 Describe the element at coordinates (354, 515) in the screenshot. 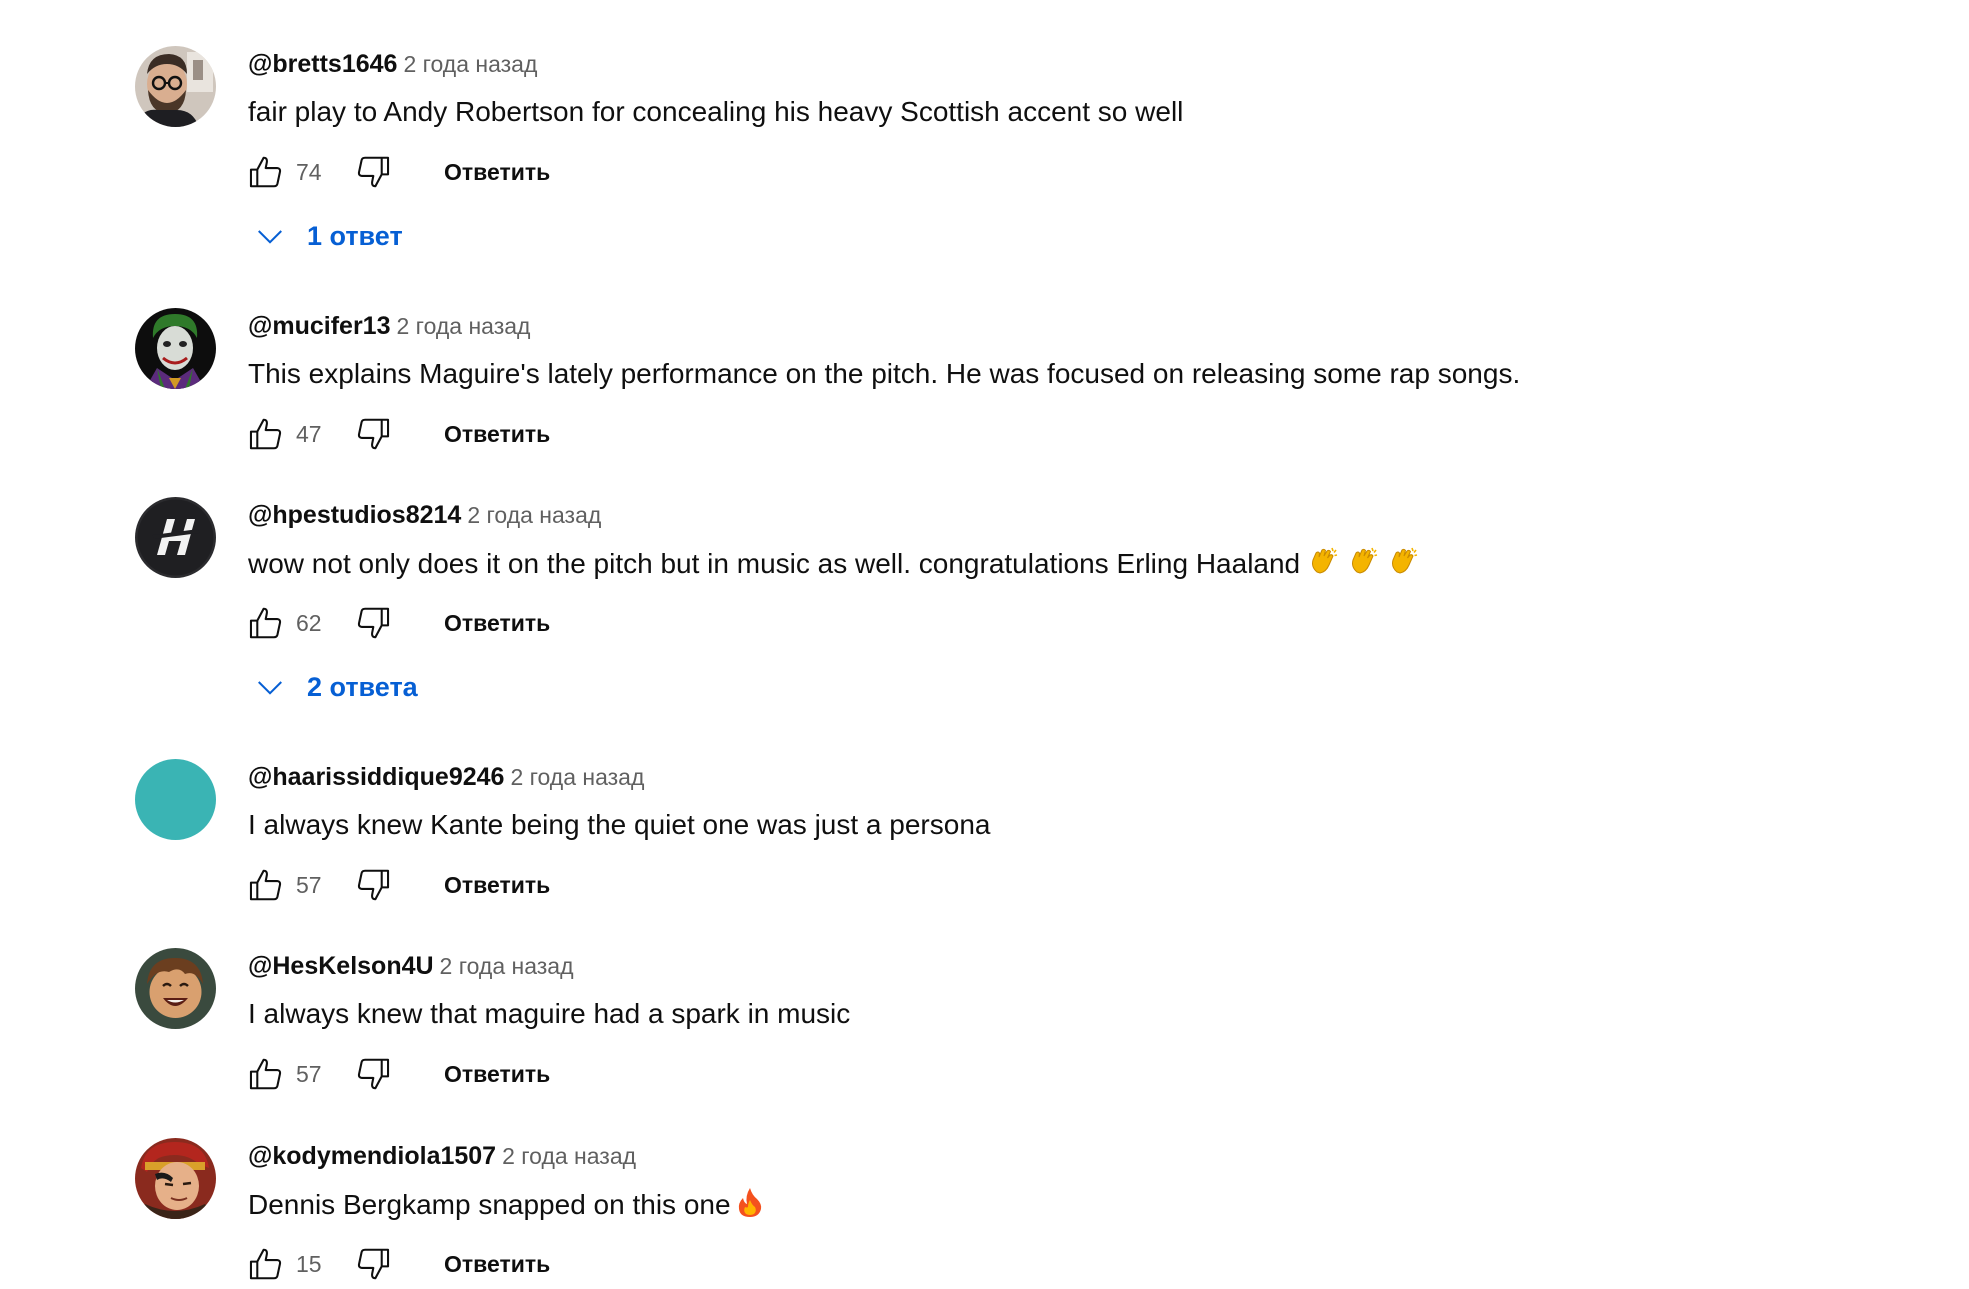

I see `author-name: @hpestudios8214` at that location.